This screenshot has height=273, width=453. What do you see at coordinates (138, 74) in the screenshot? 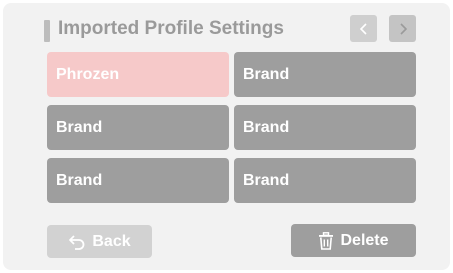
I see `profile-tile: Phrozen` at bounding box center [138, 74].